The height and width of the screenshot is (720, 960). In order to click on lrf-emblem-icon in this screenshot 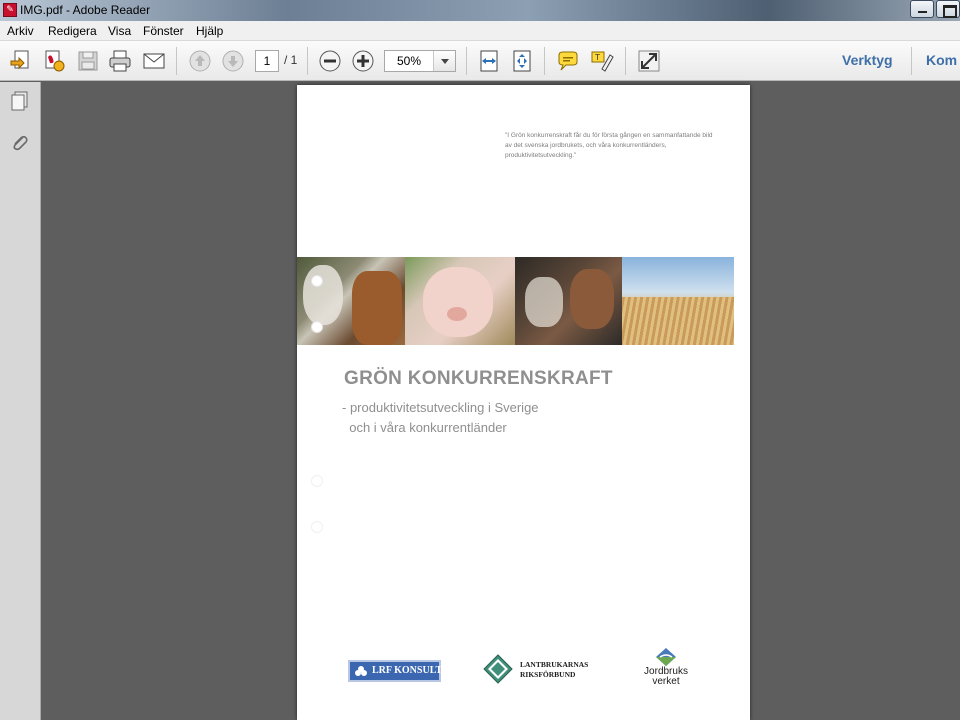, I will do `click(498, 669)`.